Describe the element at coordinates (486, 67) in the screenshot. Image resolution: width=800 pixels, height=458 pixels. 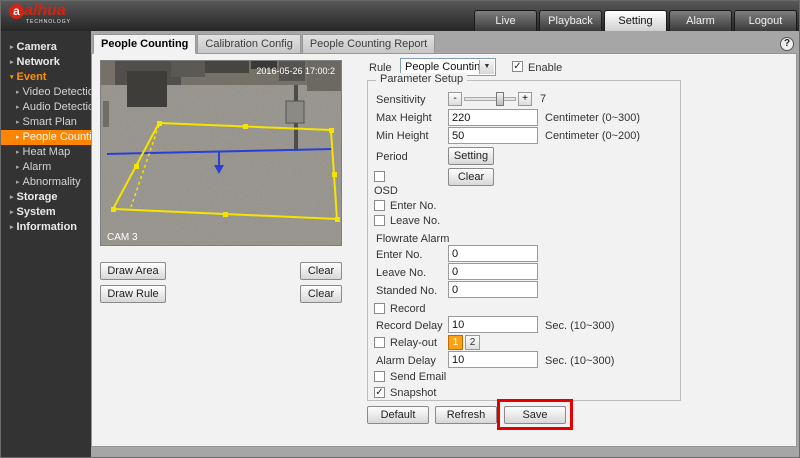
I see `chevron-down-icon: ▼` at that location.